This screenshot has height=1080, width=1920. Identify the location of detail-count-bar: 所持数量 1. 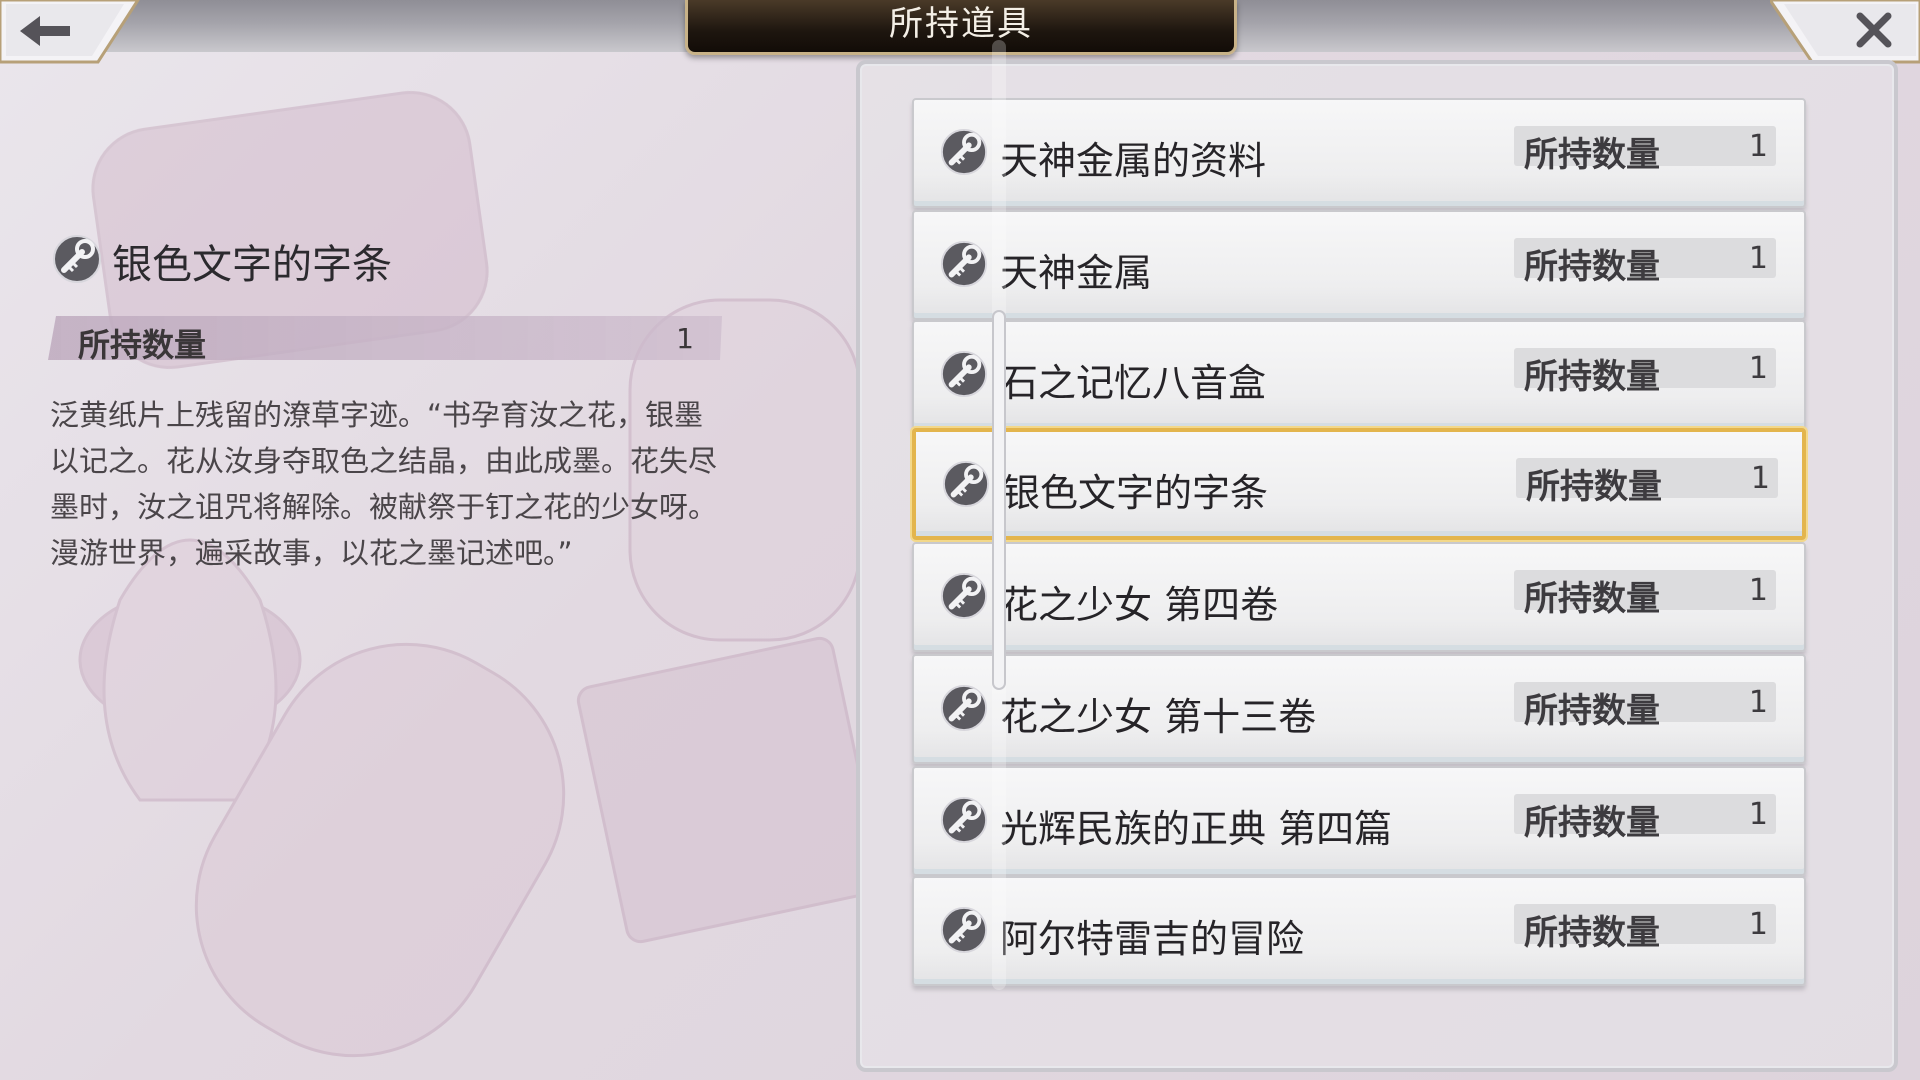
(385, 338).